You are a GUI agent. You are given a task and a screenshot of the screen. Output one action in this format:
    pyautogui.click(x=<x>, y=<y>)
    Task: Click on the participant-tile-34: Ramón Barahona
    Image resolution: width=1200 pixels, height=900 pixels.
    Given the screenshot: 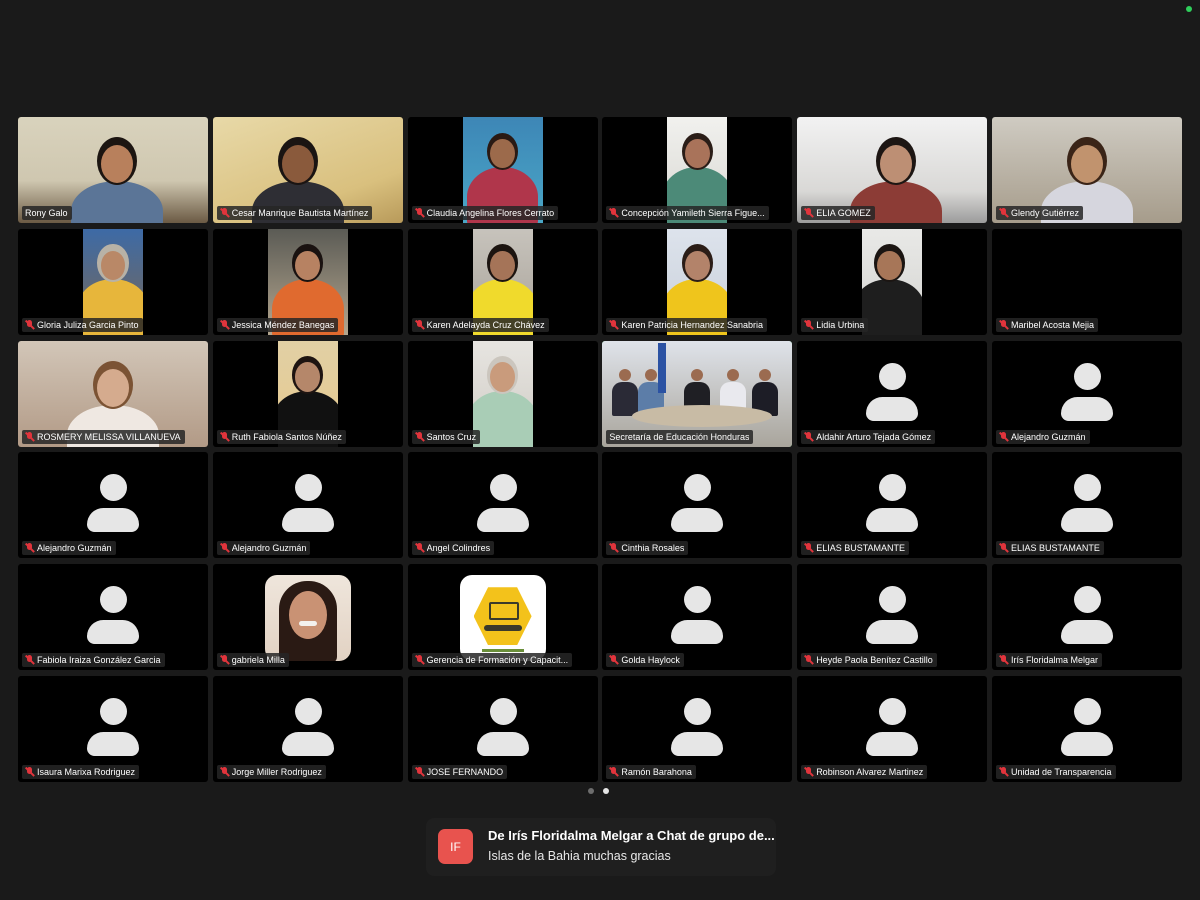 What is the action you would take?
    pyautogui.click(x=697, y=728)
    